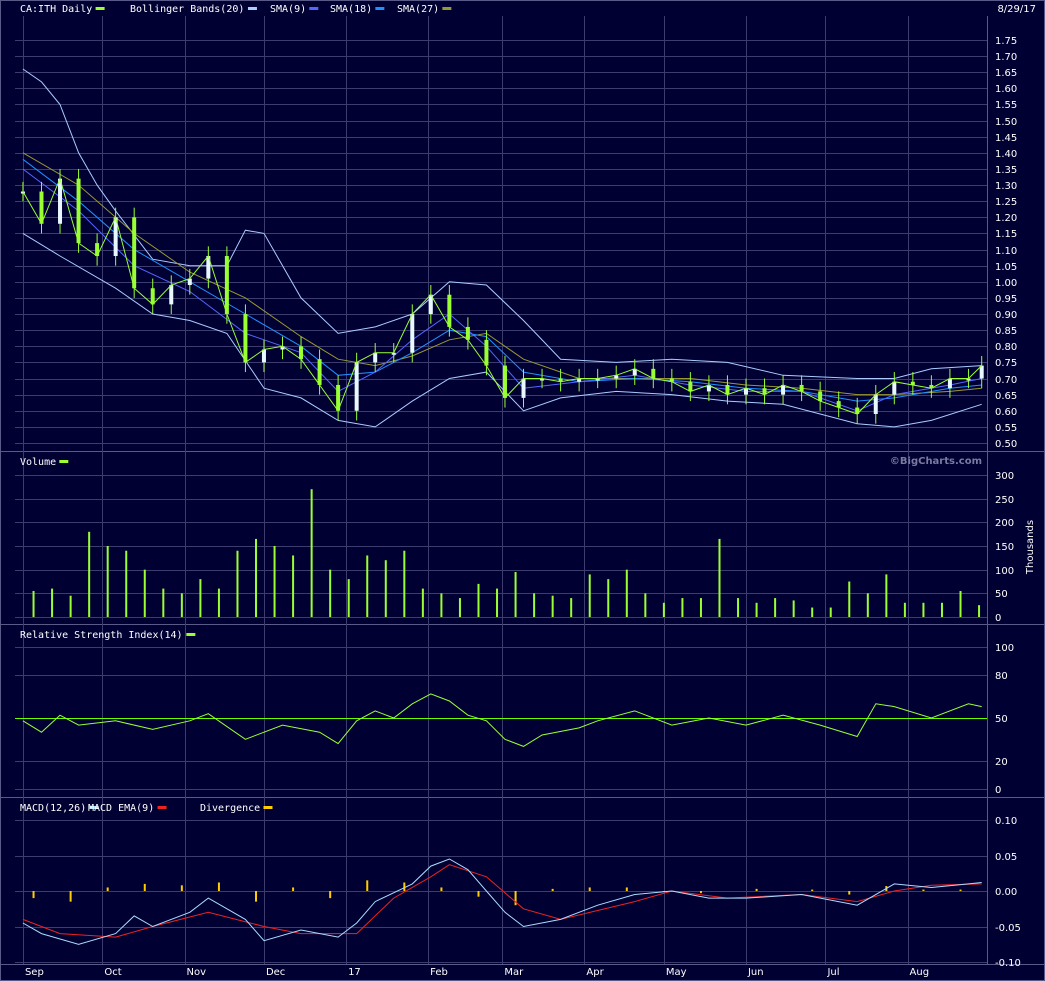  Describe the element at coordinates (38, 462) in the screenshot. I see `volume-legend-label: Volume` at that location.